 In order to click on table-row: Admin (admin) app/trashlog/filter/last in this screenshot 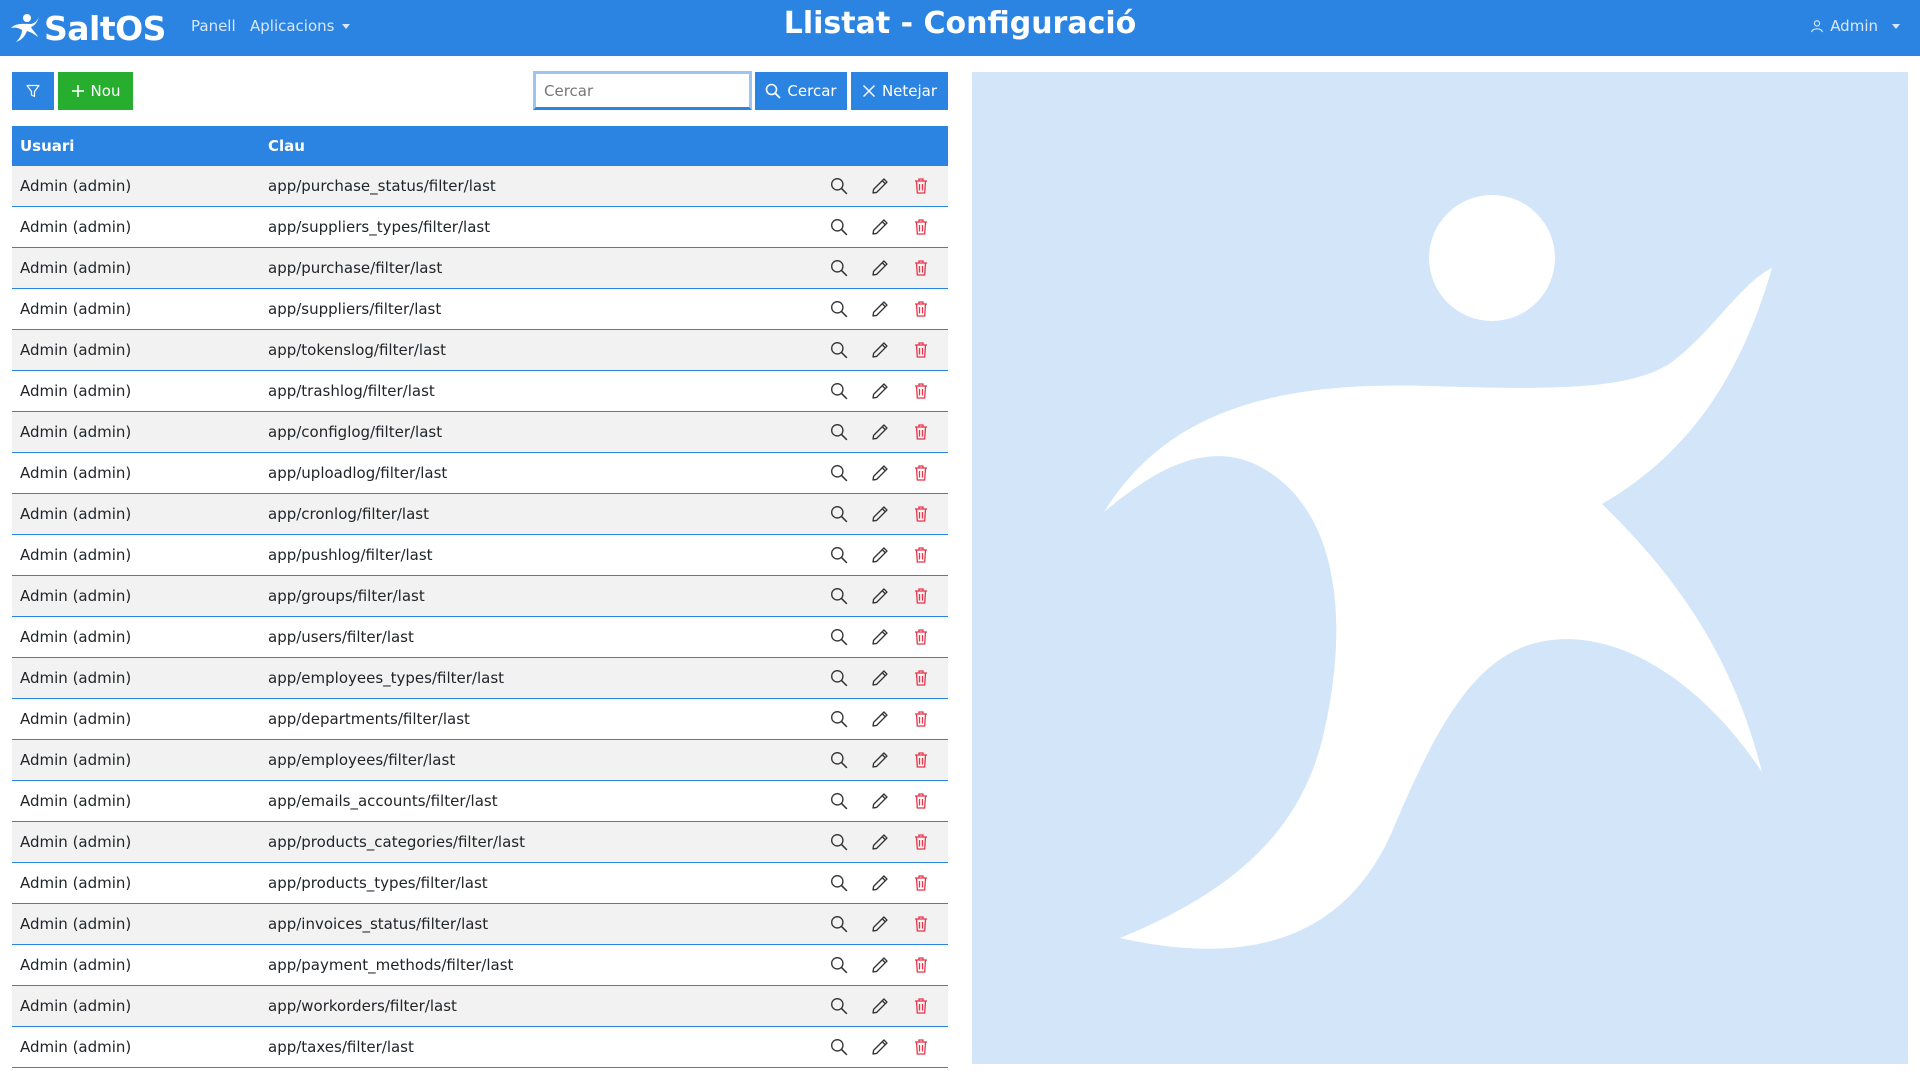, I will do `click(480, 391)`.